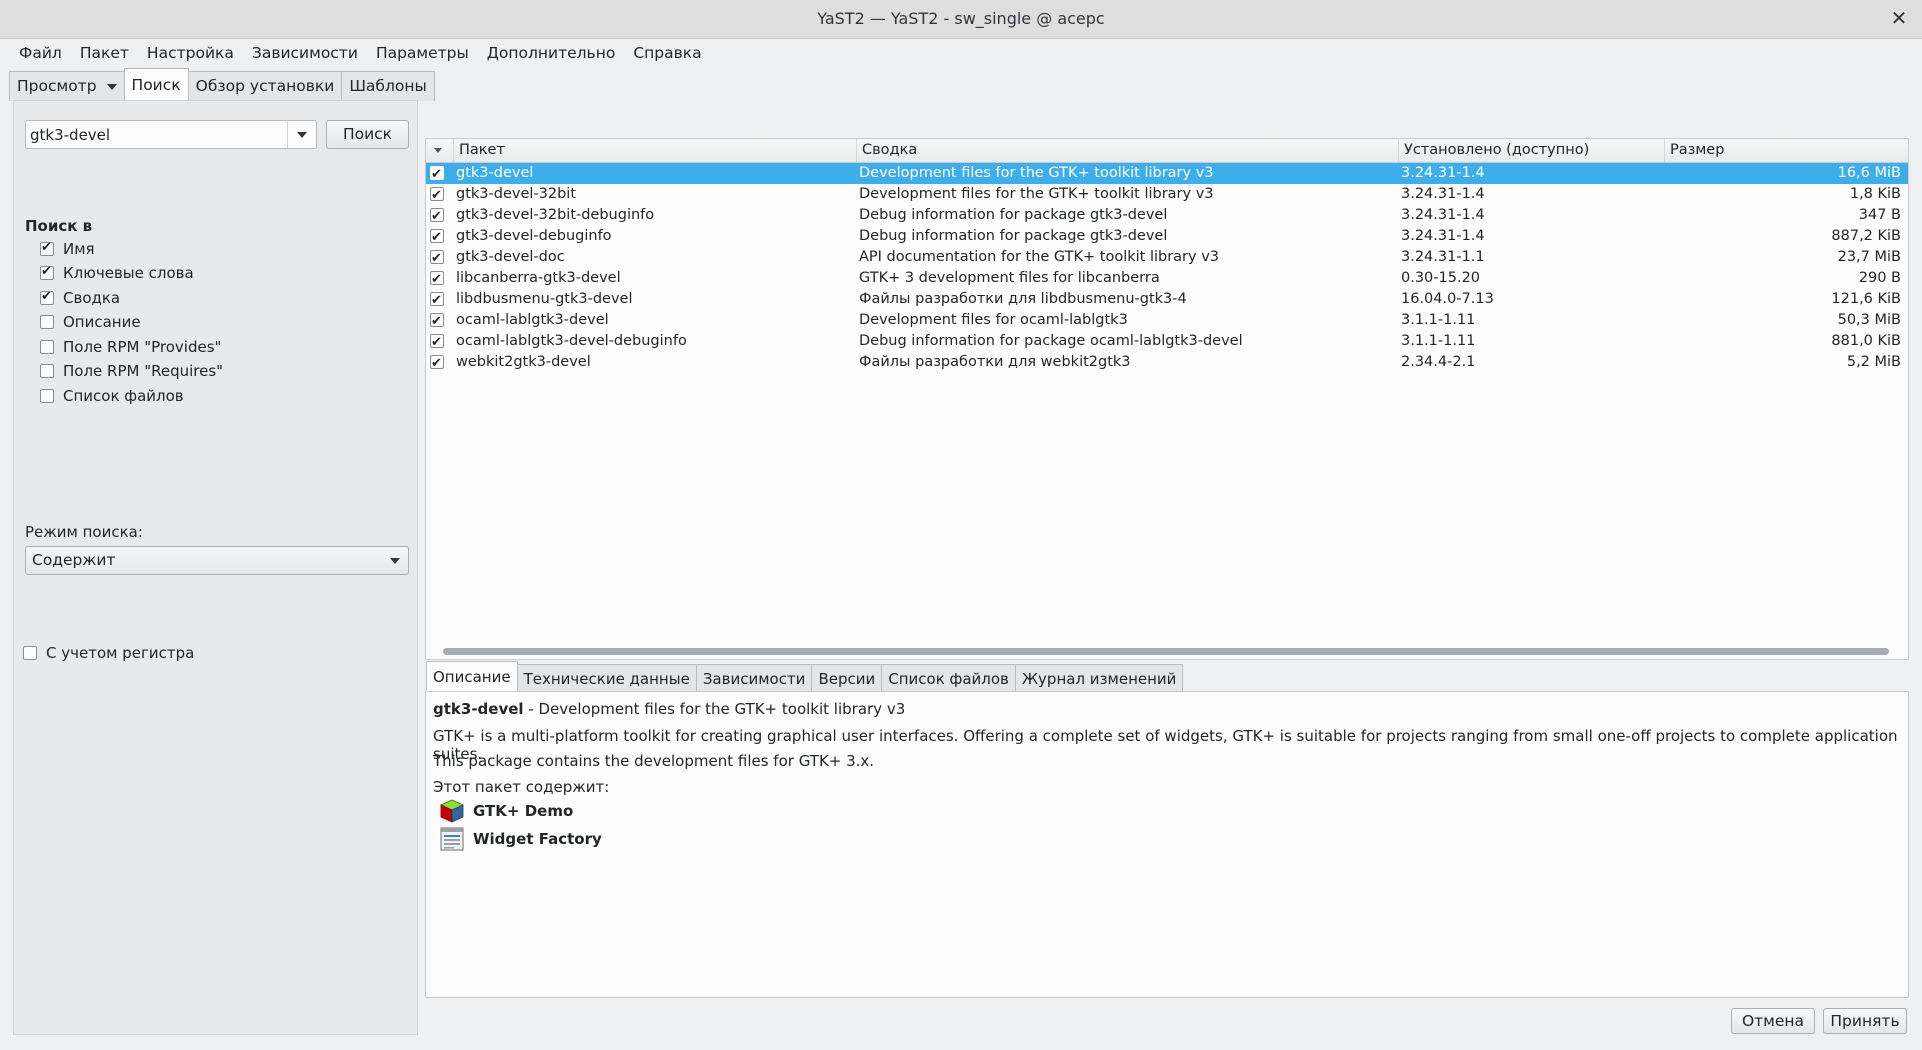 Image resolution: width=1922 pixels, height=1050 pixels. I want to click on view-tabs: Просмотр Поиск Обзор установки Шаблоны, so click(222, 84).